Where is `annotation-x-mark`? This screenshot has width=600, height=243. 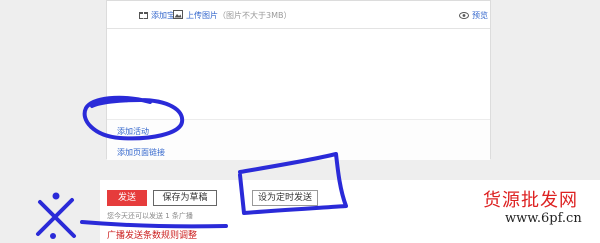
annotation-x-mark is located at coordinates (56, 218).